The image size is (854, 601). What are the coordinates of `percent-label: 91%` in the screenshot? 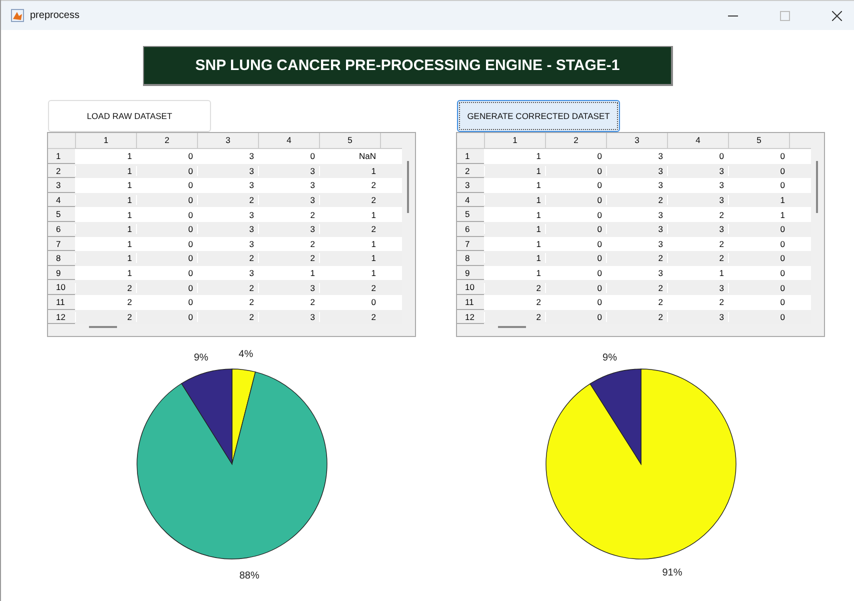 It's located at (672, 573).